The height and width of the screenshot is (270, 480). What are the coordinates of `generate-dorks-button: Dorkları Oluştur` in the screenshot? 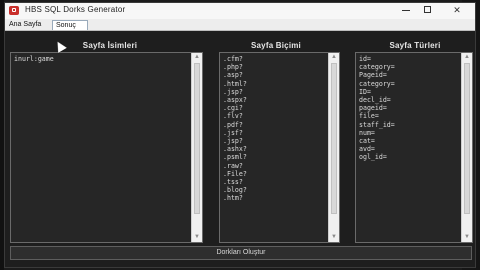 It's located at (241, 253).